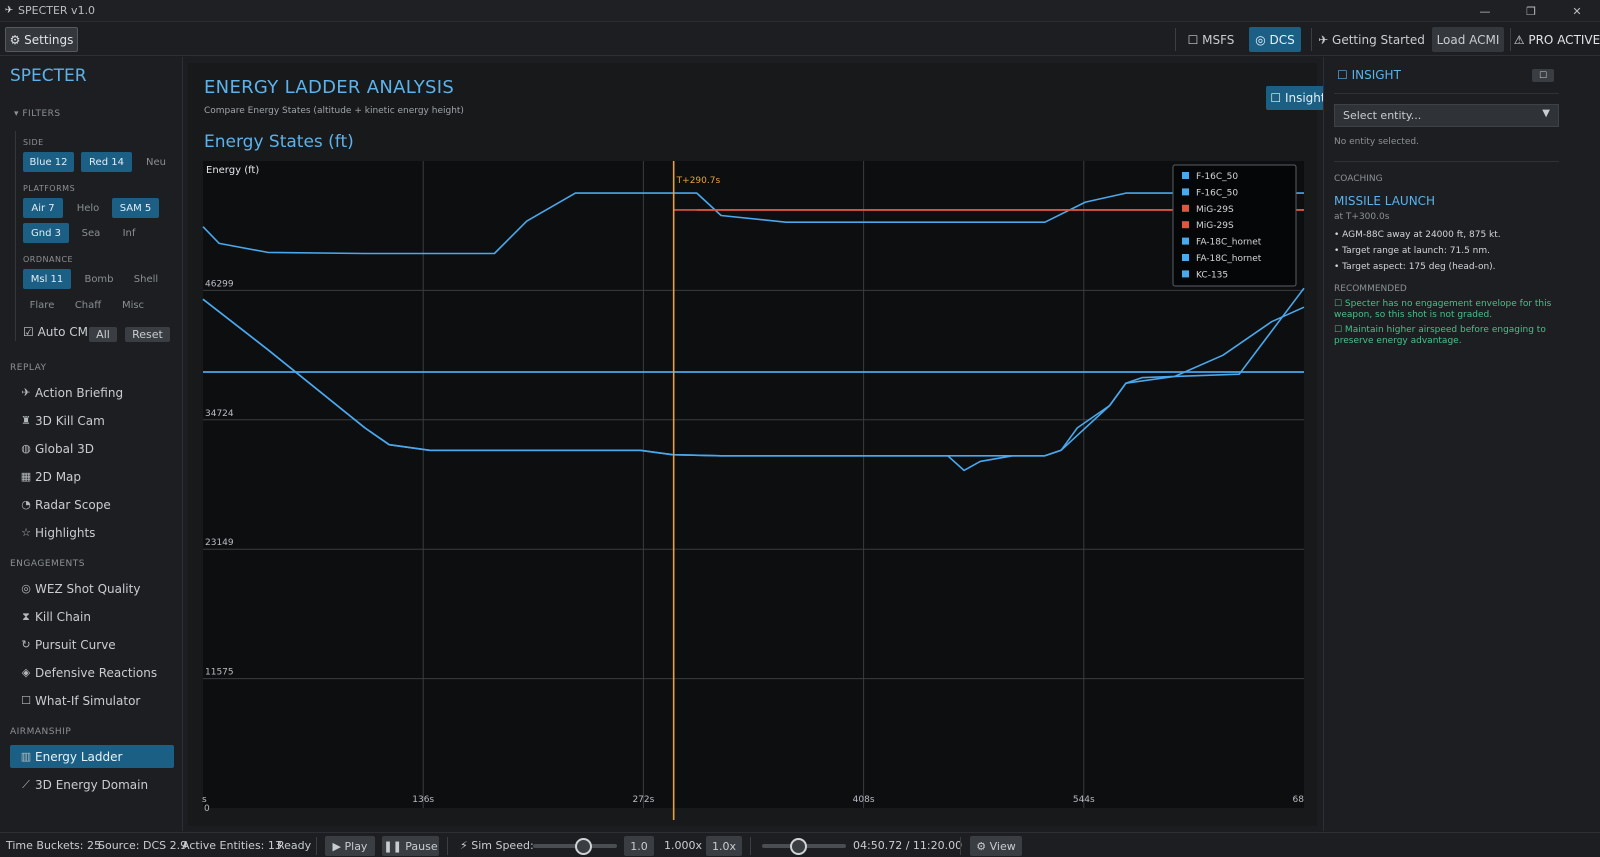 This screenshot has height=857, width=1600. Describe the element at coordinates (219, 414) in the screenshot. I see `y-tick-label: 34724` at that location.